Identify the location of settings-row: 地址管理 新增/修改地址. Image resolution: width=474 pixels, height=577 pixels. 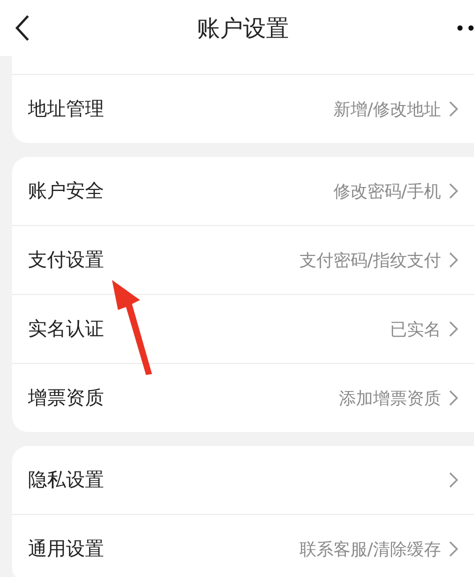
(243, 109).